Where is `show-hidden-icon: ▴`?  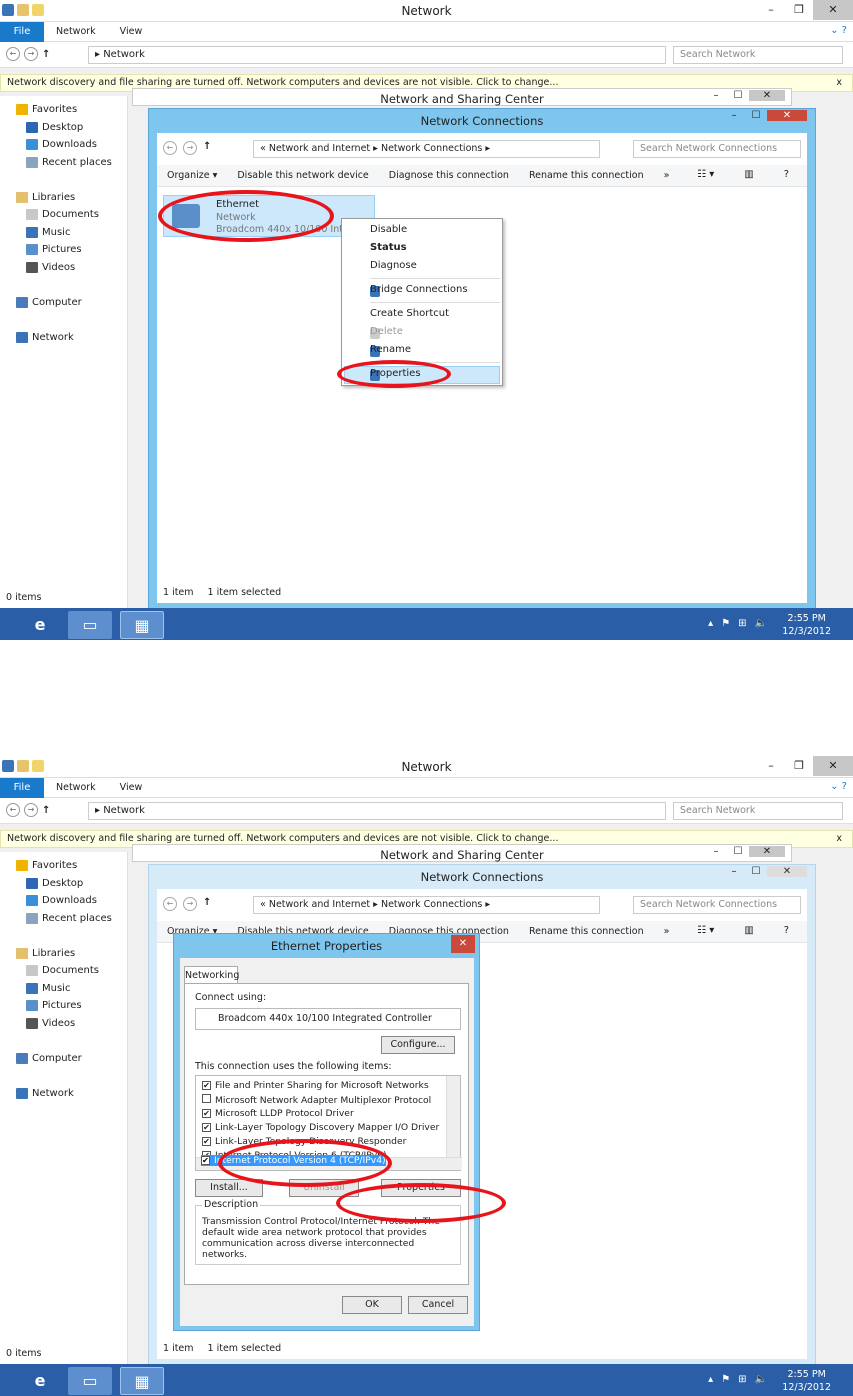
show-hidden-icon: ▴ is located at coordinates (710, 623).